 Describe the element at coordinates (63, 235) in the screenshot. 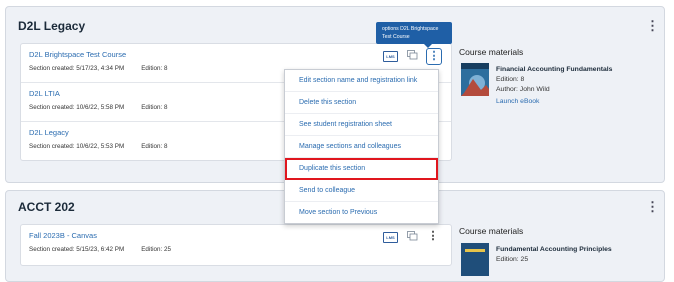

I see `section-link: Fall 2023B - Canvas` at that location.